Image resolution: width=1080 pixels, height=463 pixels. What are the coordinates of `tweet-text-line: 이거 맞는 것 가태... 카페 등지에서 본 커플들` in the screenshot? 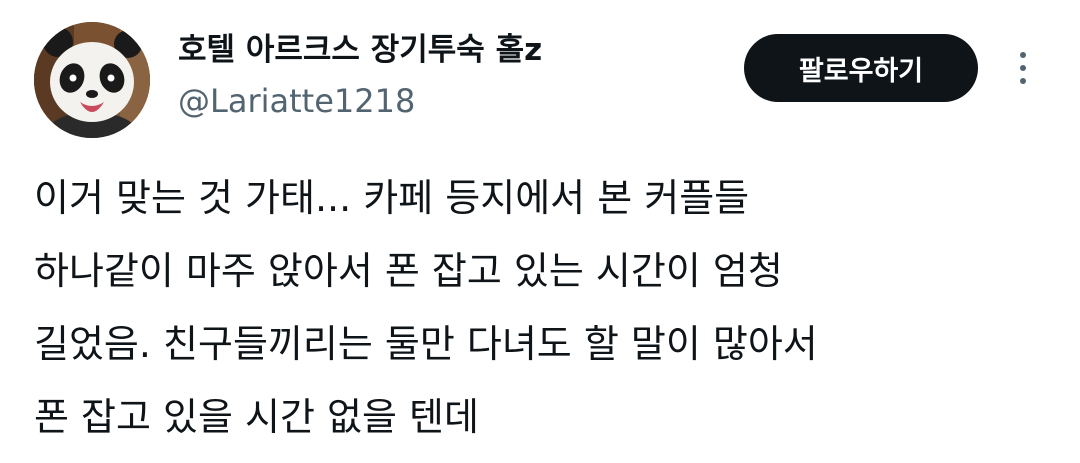 It's located at (392, 198).